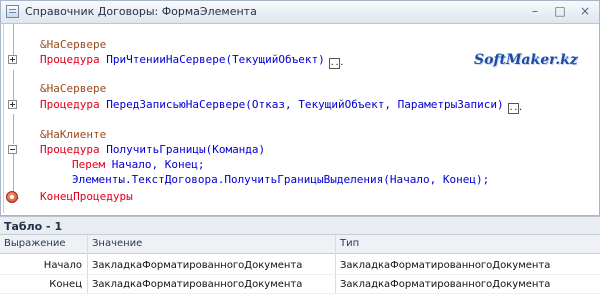 This screenshot has height=294, width=600. What do you see at coordinates (13, 129) in the screenshot?
I see `fold-line` at bounding box center [13, 129].